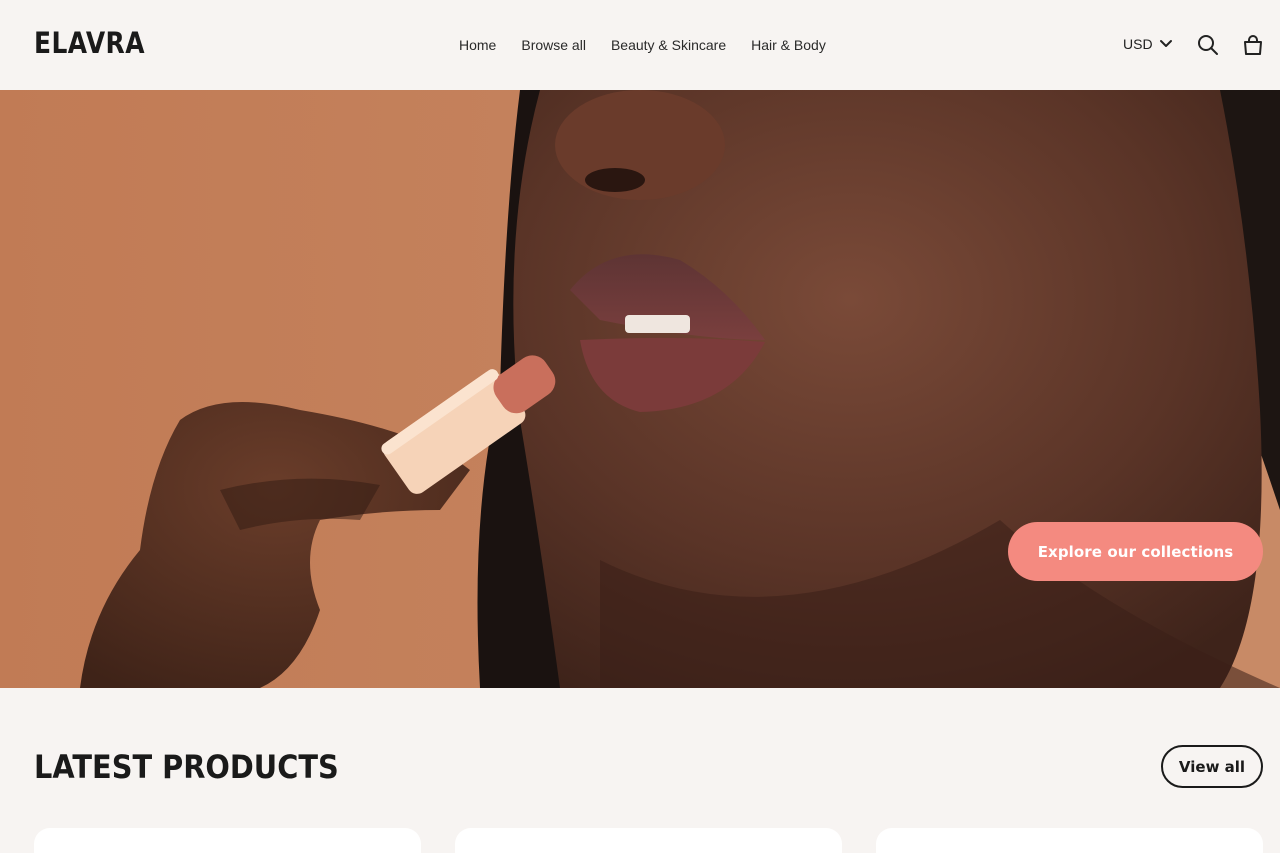  I want to click on nav-beauty-skincare: Beauty & Skincare, so click(668, 45).